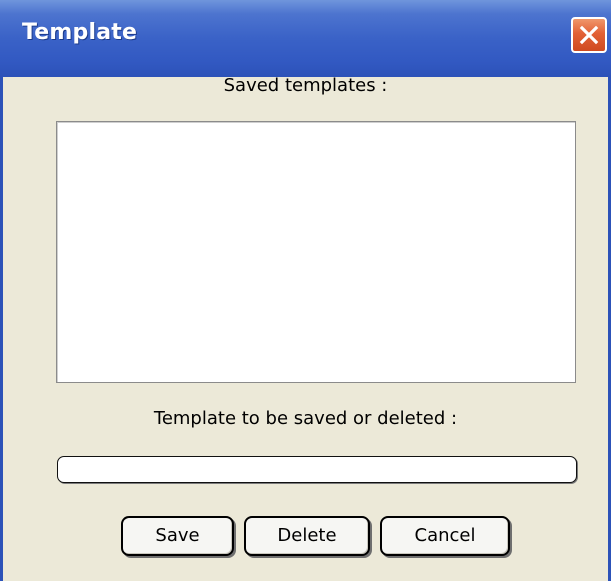 The height and width of the screenshot is (581, 611). What do you see at coordinates (445, 536) in the screenshot?
I see `cancel-button: Cancel` at bounding box center [445, 536].